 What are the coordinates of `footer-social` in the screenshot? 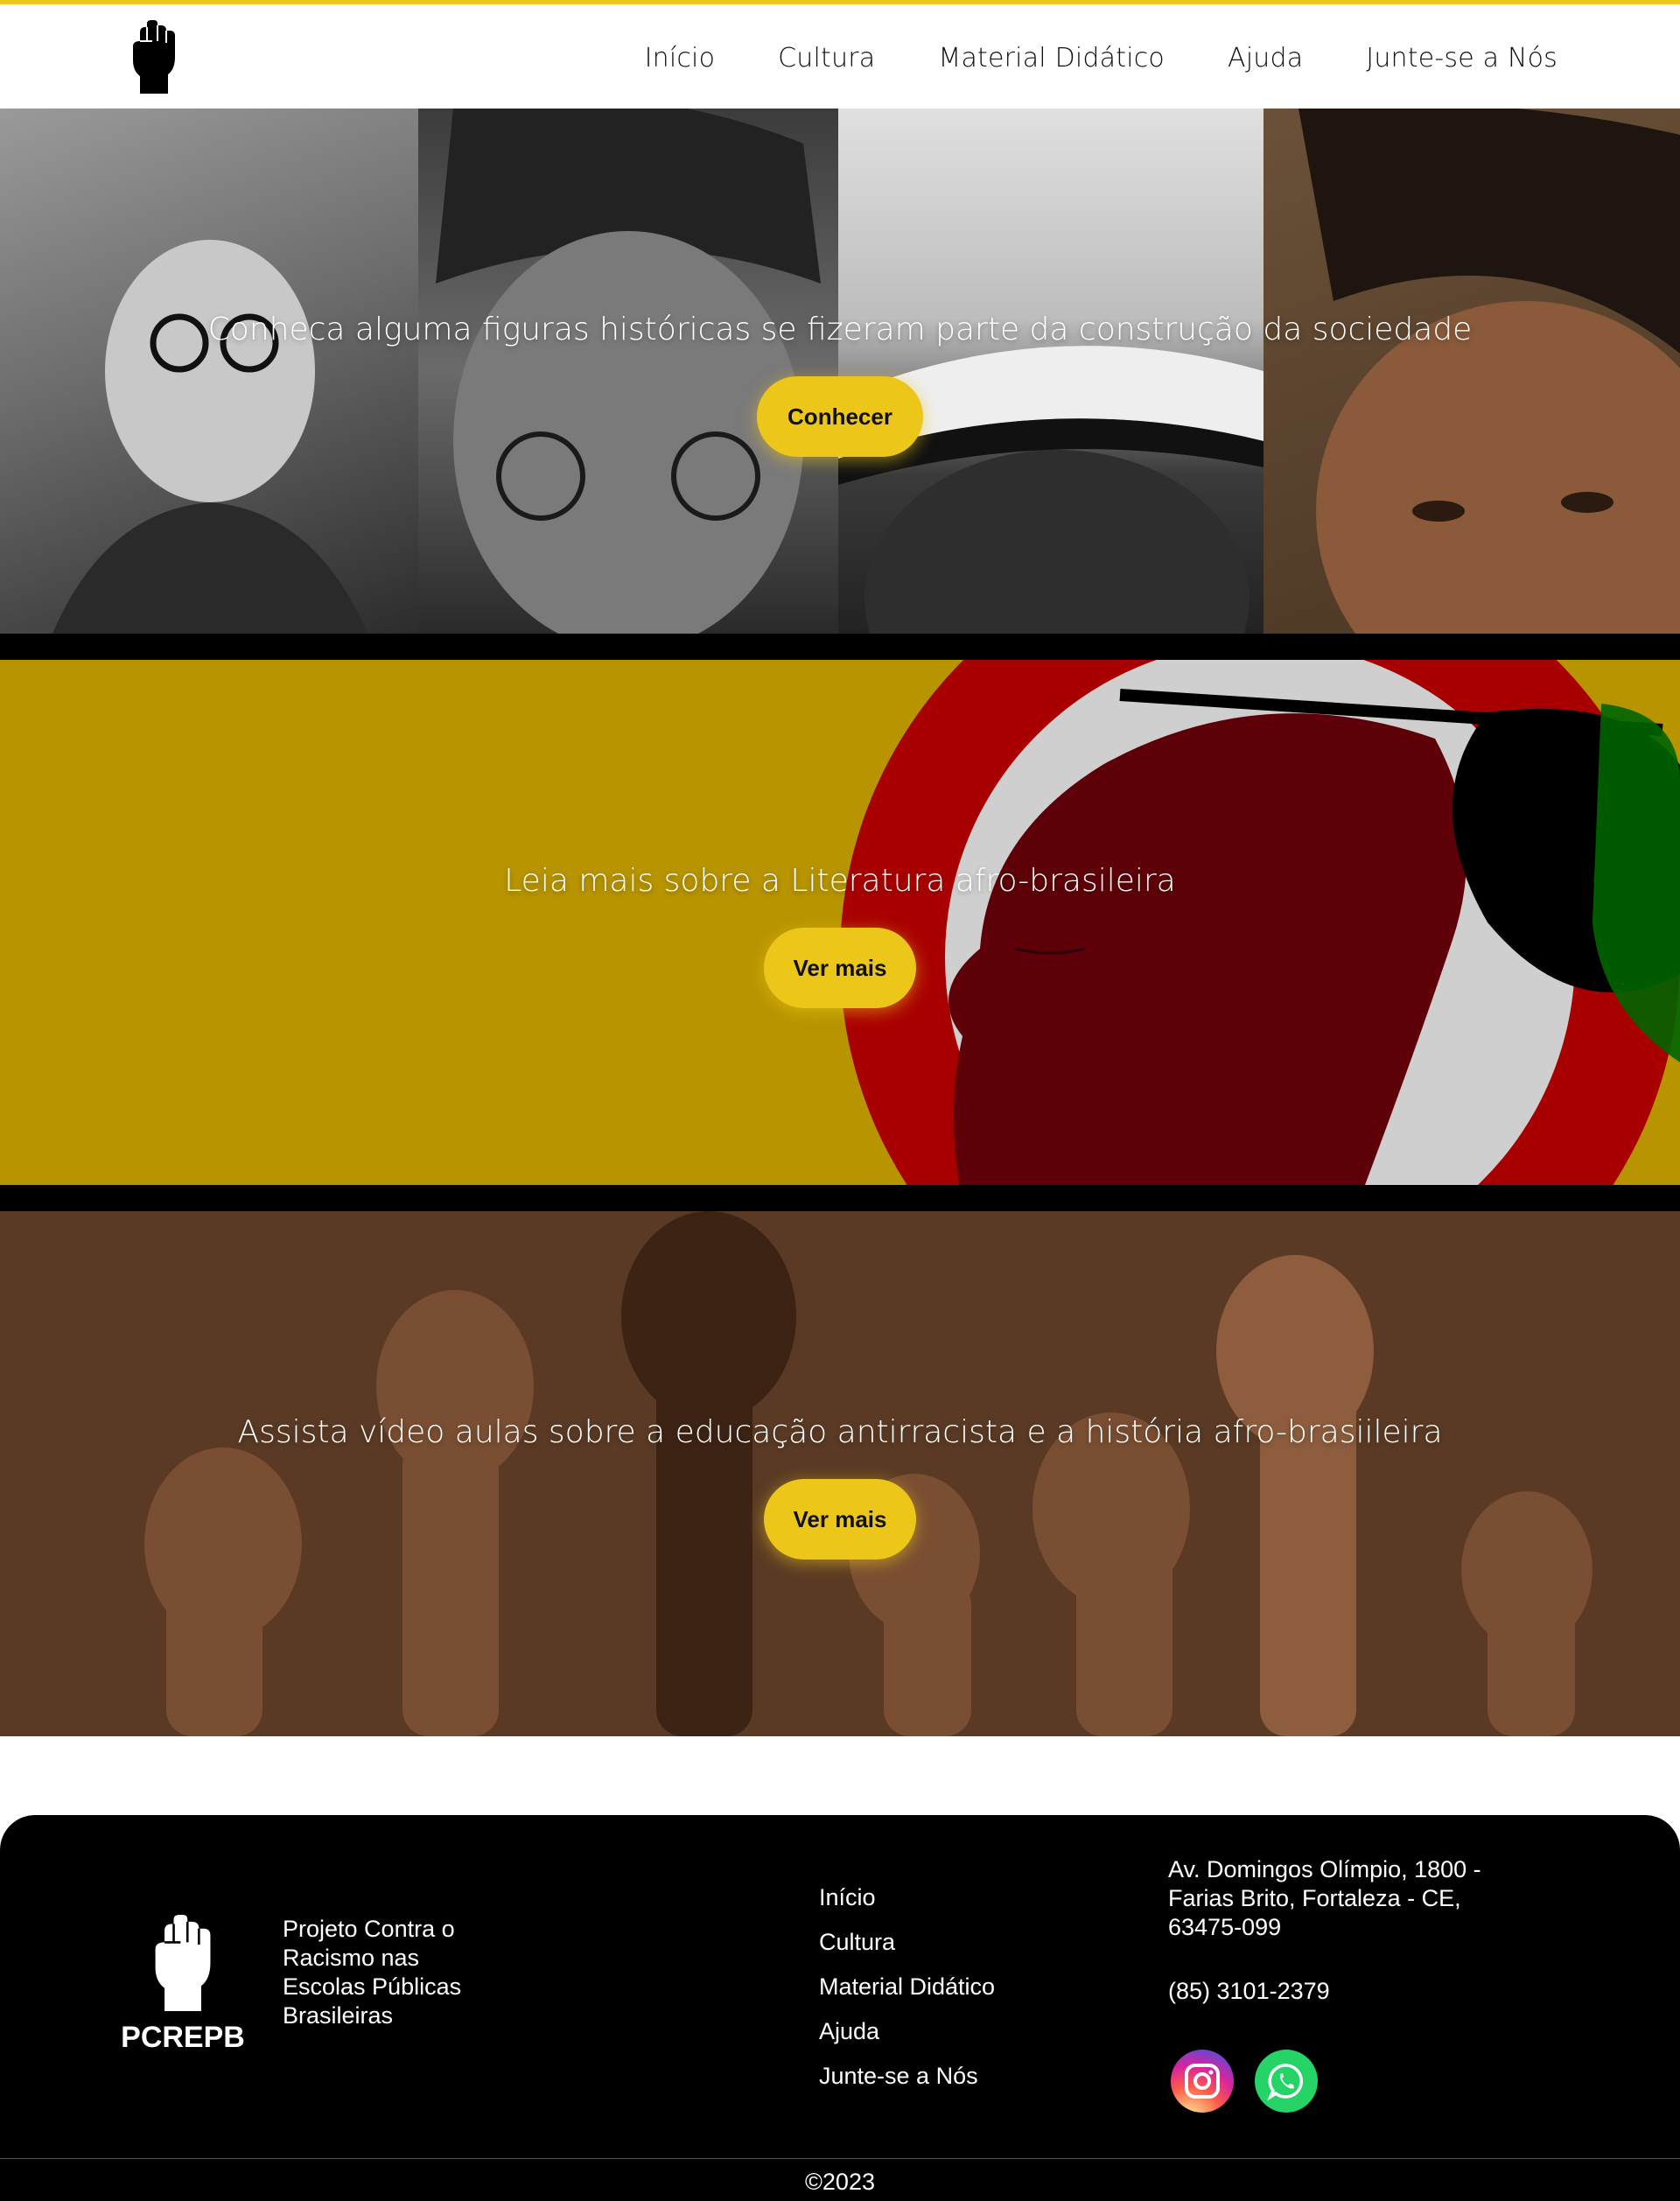 It's located at (1244, 2081).